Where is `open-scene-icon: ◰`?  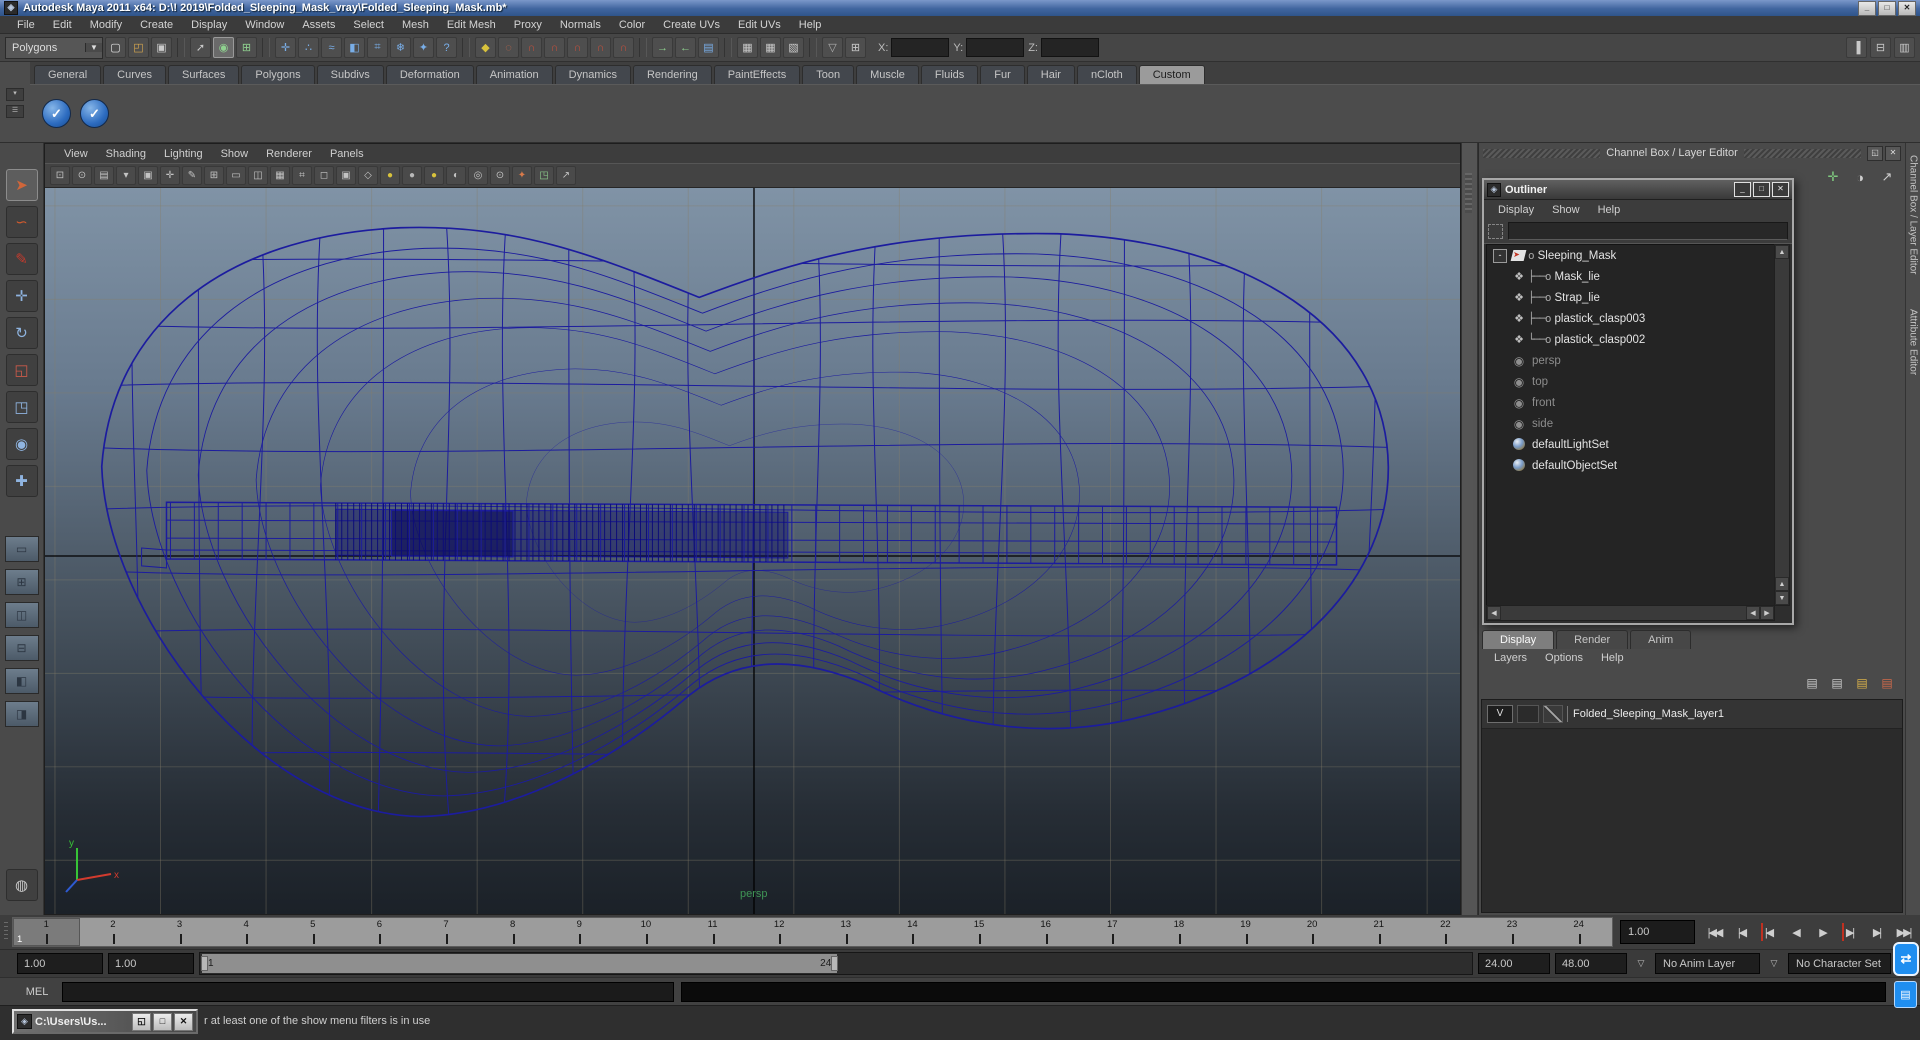
open-scene-icon: ◰ is located at coordinates (138, 47).